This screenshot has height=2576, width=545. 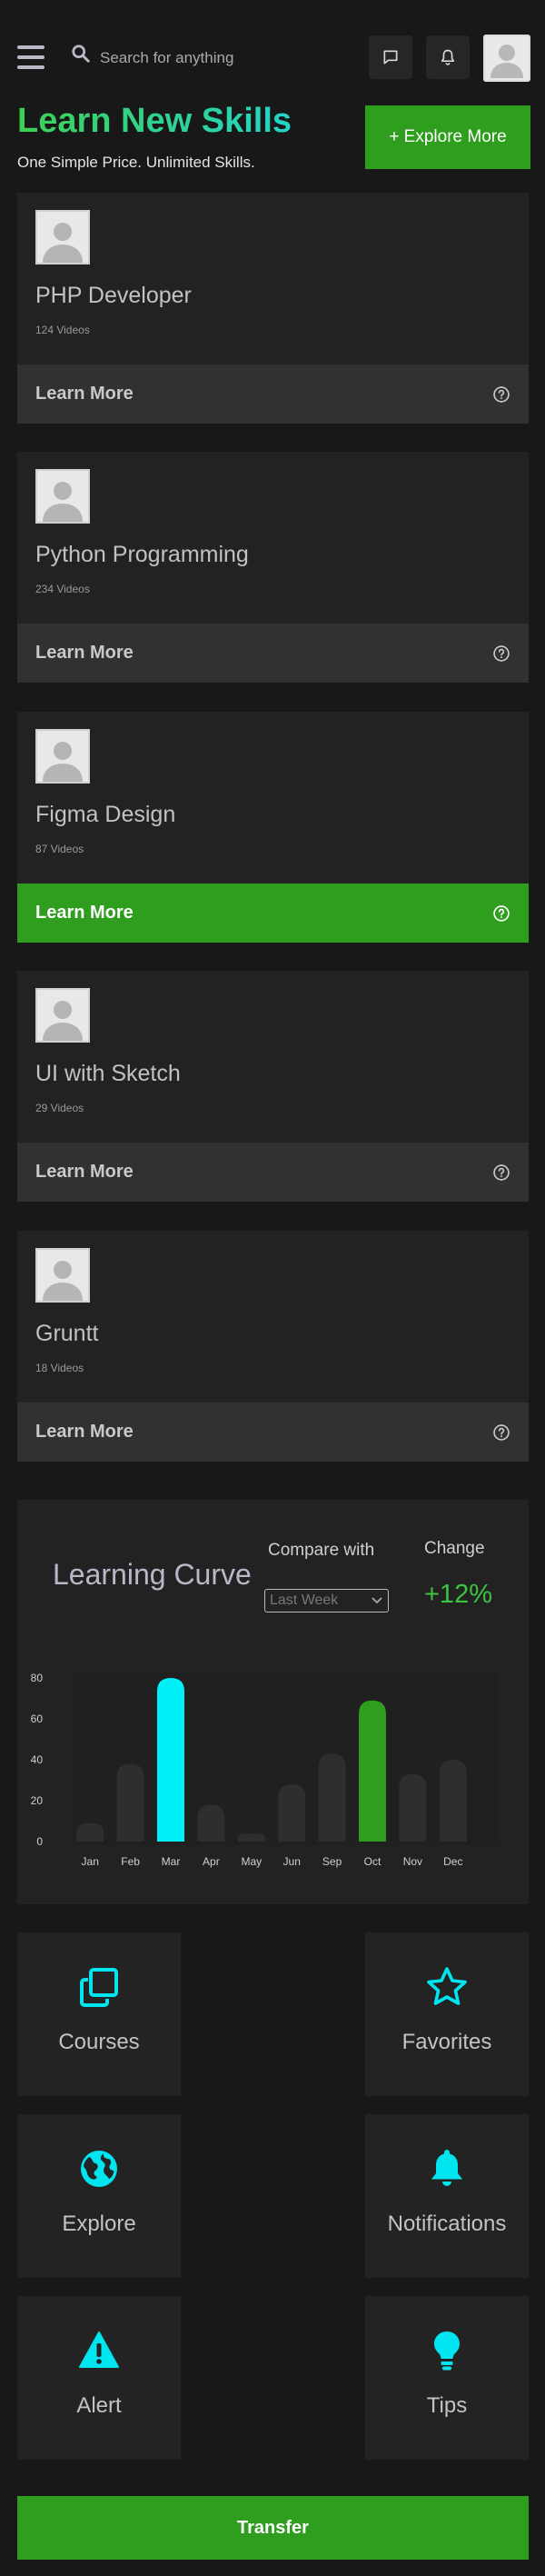 What do you see at coordinates (447, 2042) in the screenshot?
I see `tile-label: Favorites` at bounding box center [447, 2042].